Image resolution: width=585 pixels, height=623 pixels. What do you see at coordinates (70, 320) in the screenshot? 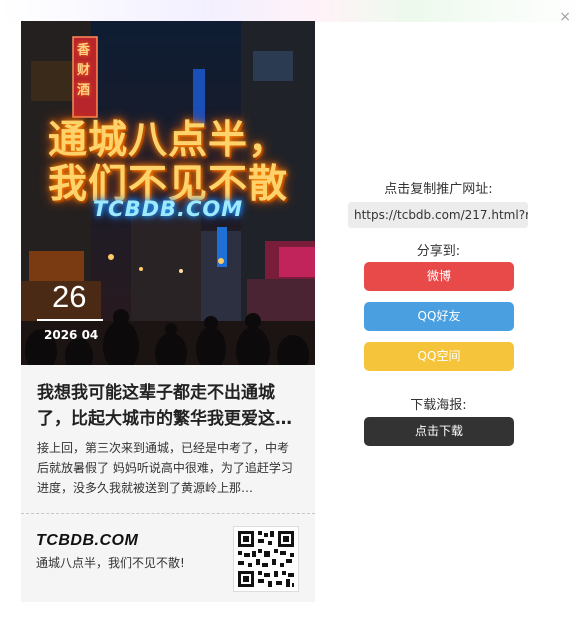
I see `date-divider` at bounding box center [70, 320].